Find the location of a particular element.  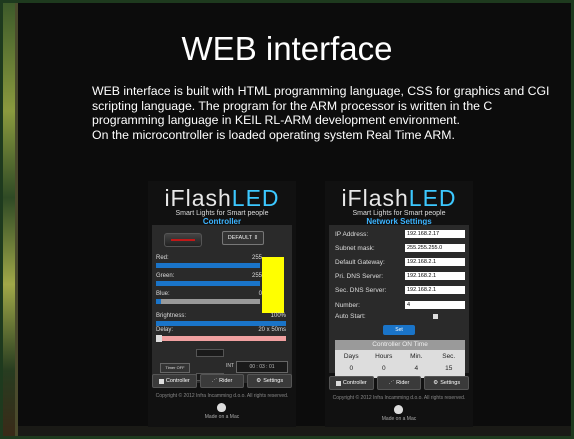

val-min: 4 is located at coordinates (416, 368).